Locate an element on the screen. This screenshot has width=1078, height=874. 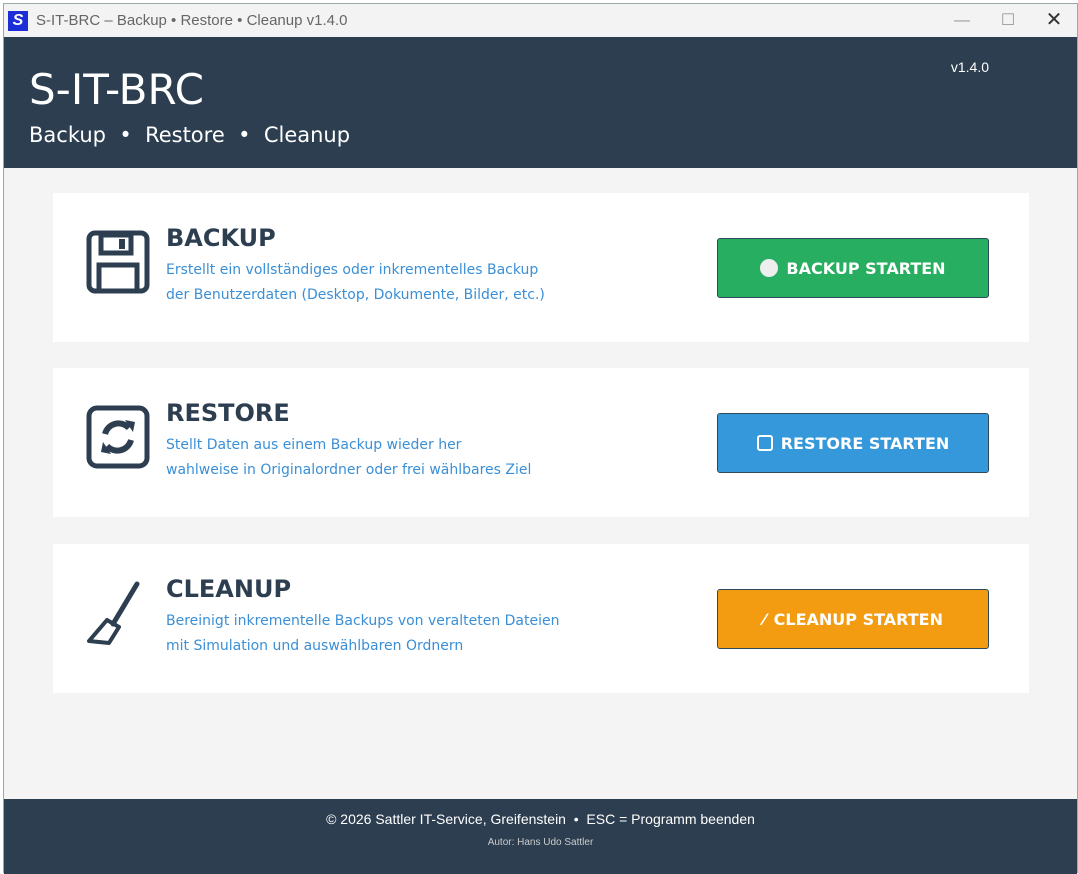
backup-start-button: BACKUP STARTEN is located at coordinates (853, 268).